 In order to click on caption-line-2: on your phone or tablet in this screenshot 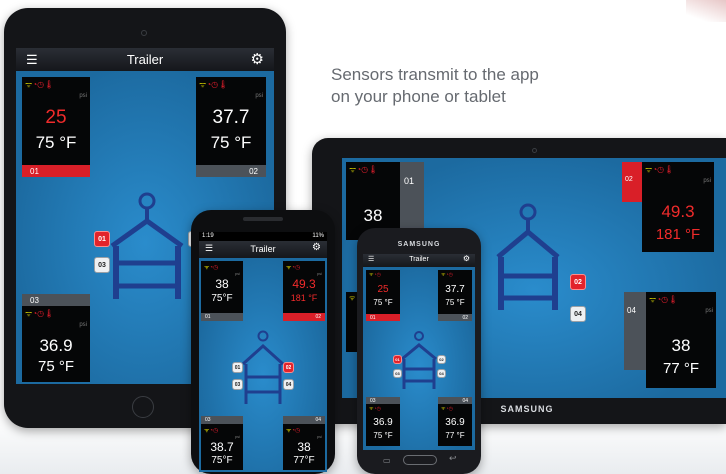, I will do `click(418, 96)`.